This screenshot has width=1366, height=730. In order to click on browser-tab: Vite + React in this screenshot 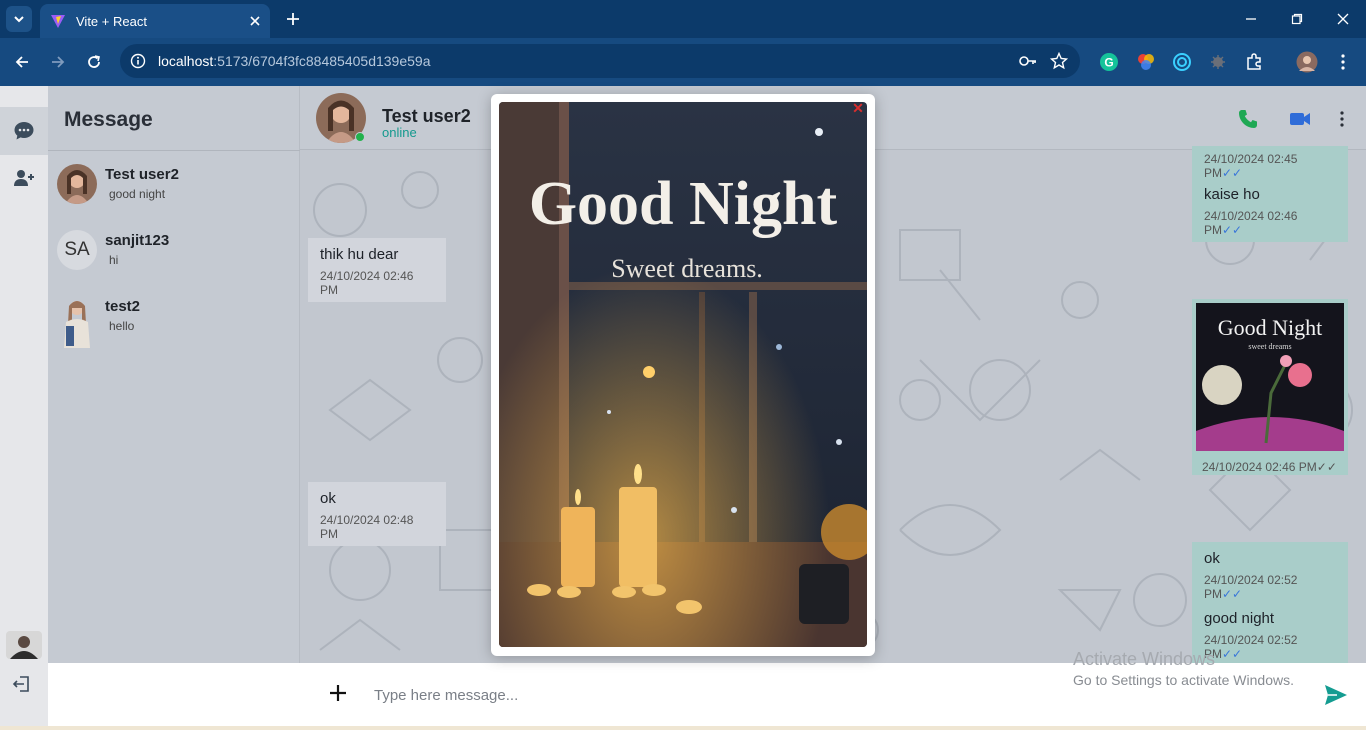, I will do `click(155, 21)`.